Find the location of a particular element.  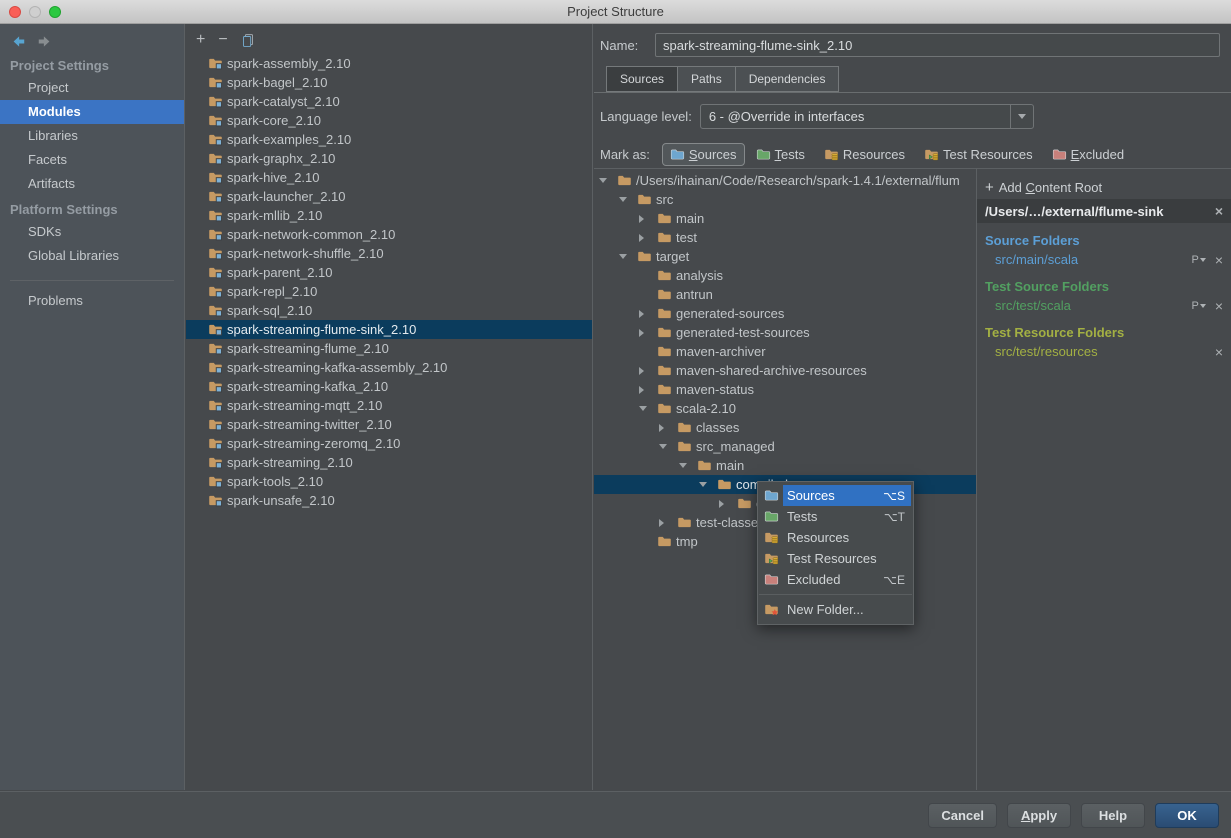

mark-as-tests-button: Tests is located at coordinates (780, 154).